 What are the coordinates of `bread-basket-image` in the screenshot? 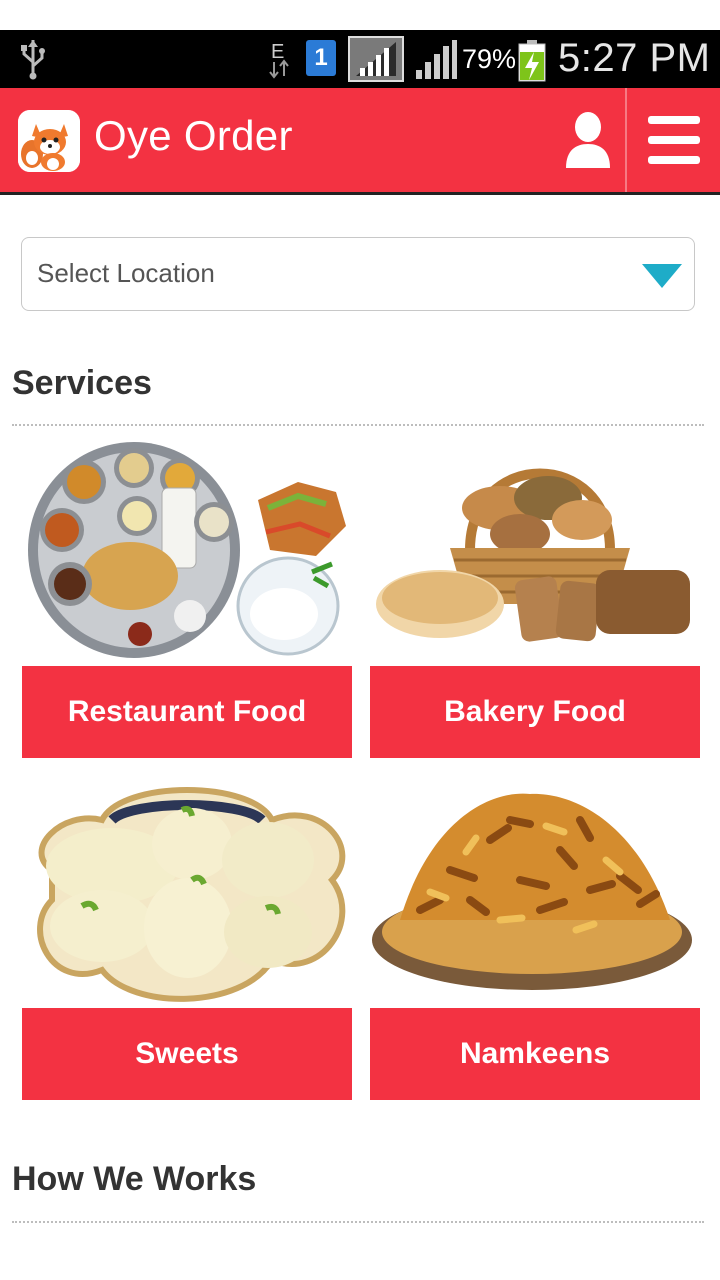 It's located at (533, 555).